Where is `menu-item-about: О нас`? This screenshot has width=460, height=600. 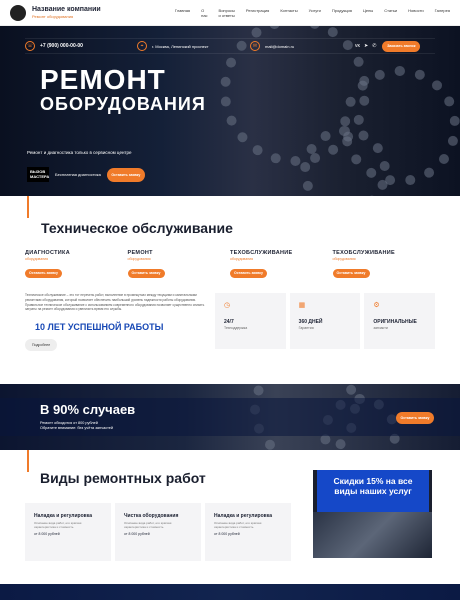
menu-item-about: О нас is located at coordinates (204, 13).